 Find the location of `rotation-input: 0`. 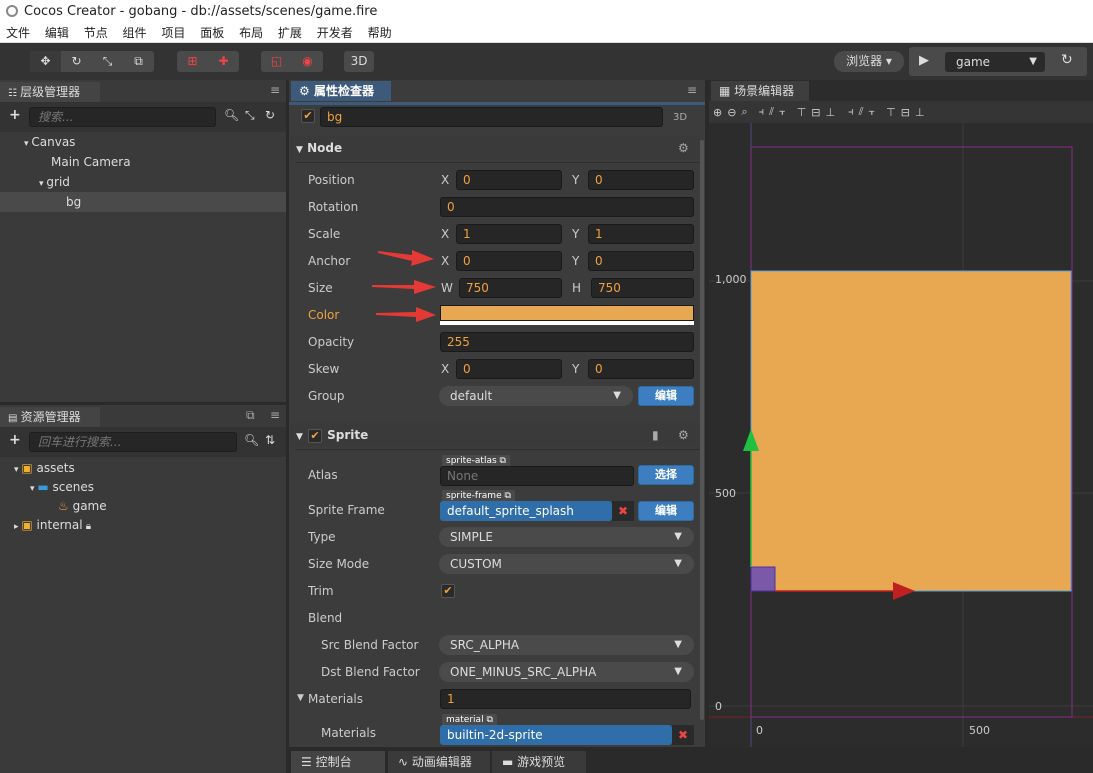

rotation-input: 0 is located at coordinates (567, 207).